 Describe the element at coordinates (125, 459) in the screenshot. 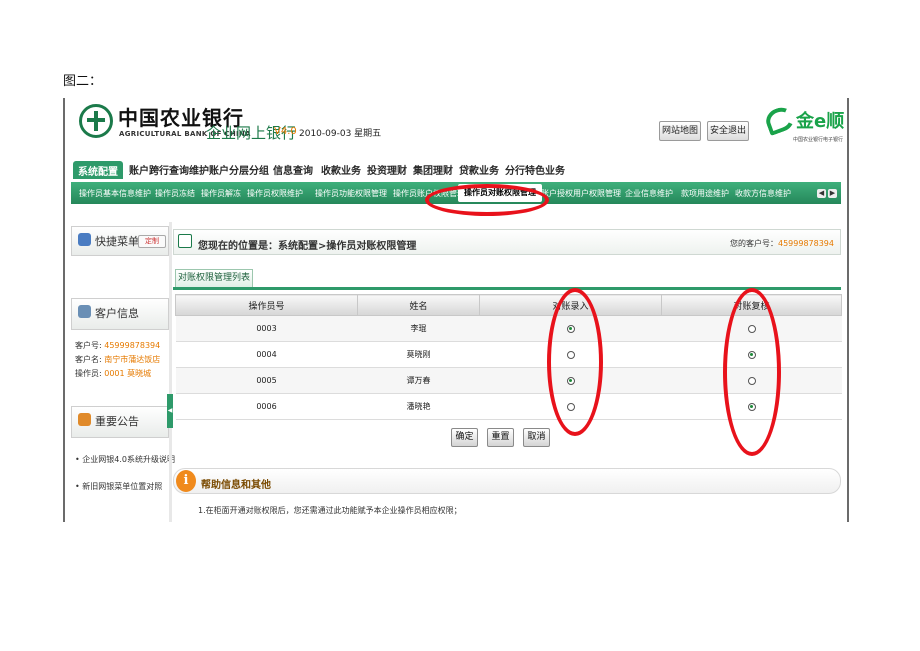

I see `notice-item: • 企业网银4.0系统升级说明` at that location.